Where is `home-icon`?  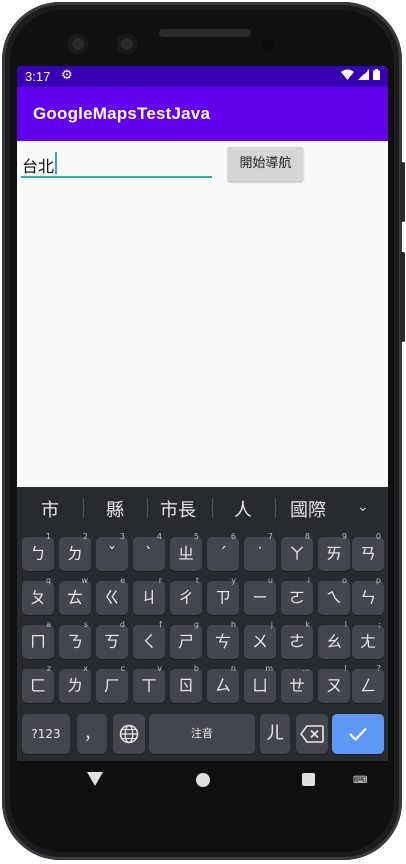 home-icon is located at coordinates (203, 780).